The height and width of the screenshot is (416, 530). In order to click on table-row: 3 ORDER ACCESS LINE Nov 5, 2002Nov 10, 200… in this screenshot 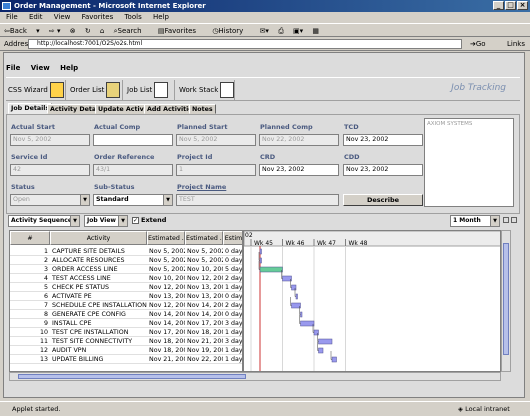, I will do `click(126, 269)`.